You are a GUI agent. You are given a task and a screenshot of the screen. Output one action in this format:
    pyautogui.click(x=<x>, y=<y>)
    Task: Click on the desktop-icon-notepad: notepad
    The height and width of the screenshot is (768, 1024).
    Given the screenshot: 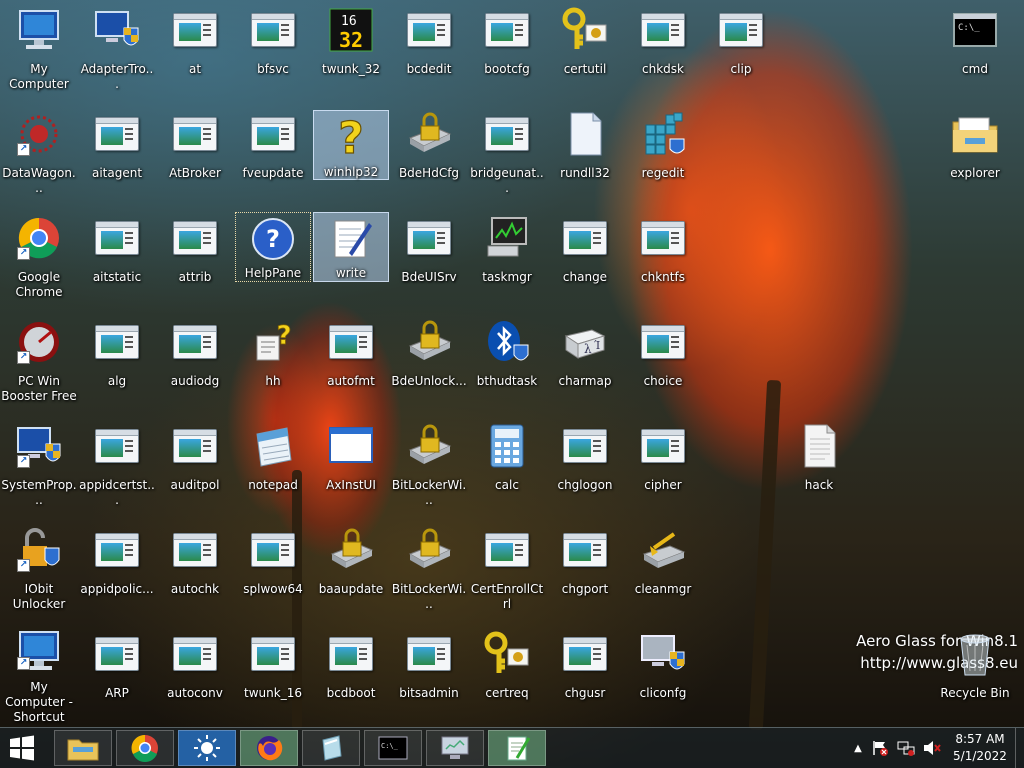 What is the action you would take?
    pyautogui.click(x=273, y=466)
    